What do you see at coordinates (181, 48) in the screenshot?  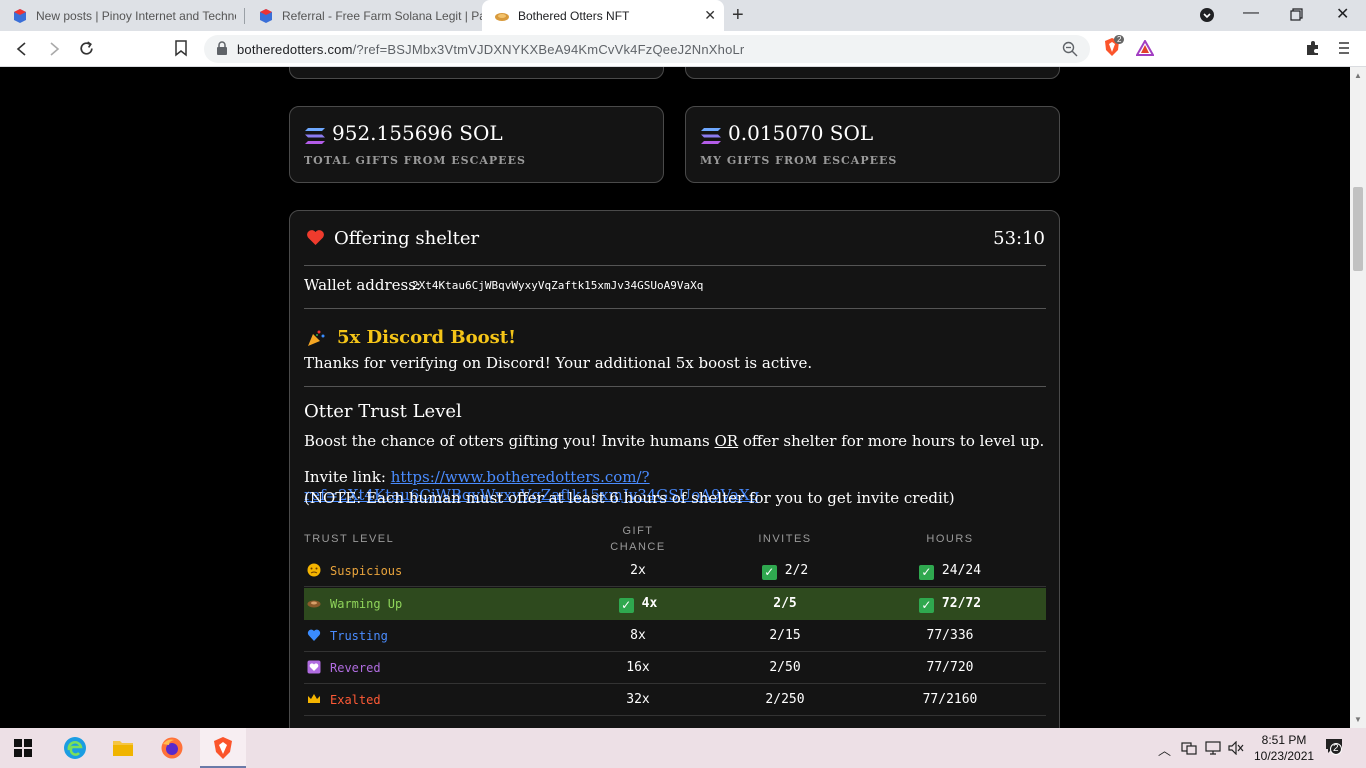 I see `bookmark-icon` at bounding box center [181, 48].